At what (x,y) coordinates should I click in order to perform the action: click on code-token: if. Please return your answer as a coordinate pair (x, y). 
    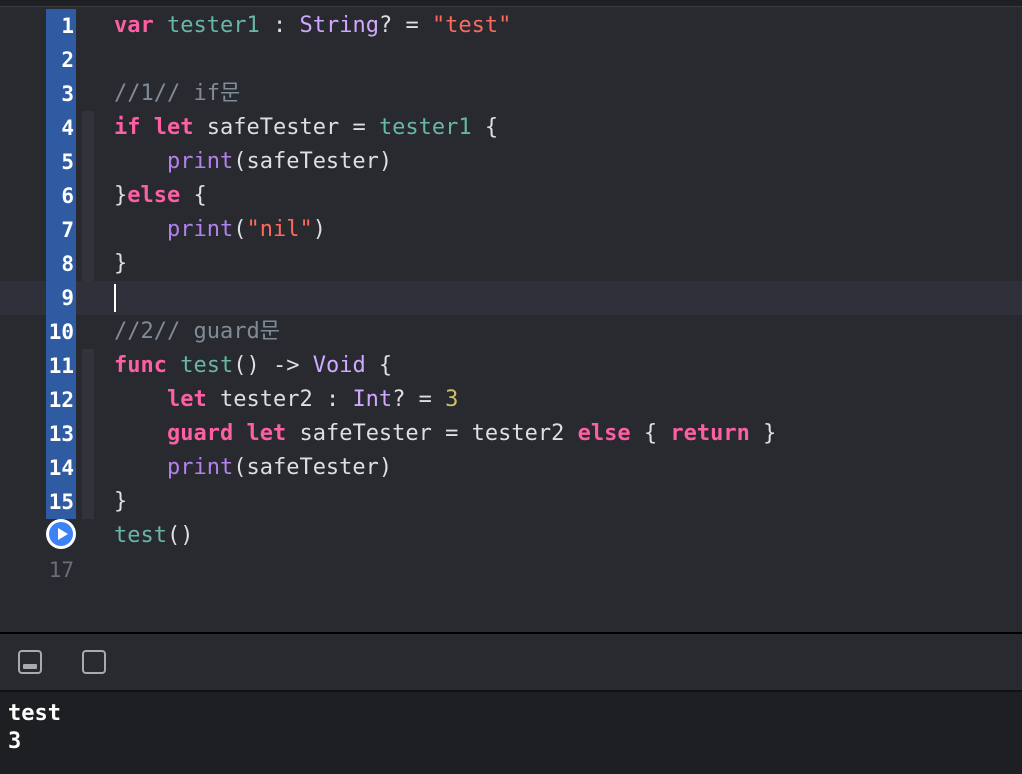
    Looking at the image, I should click on (127, 127).